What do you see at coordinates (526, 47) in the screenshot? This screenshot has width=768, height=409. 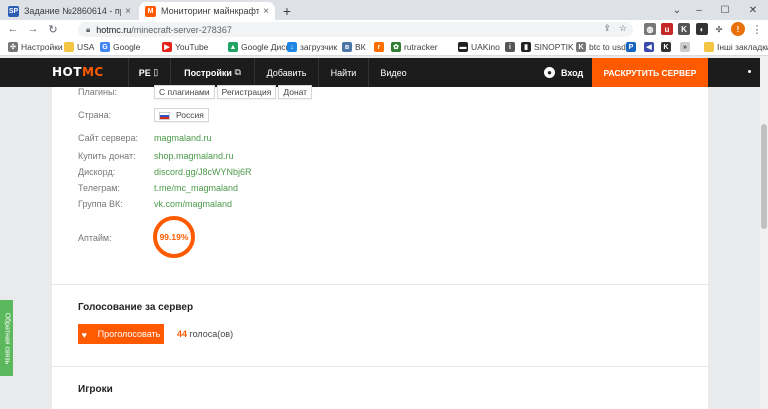 I see `sinoptik-icon: ▮` at bounding box center [526, 47].